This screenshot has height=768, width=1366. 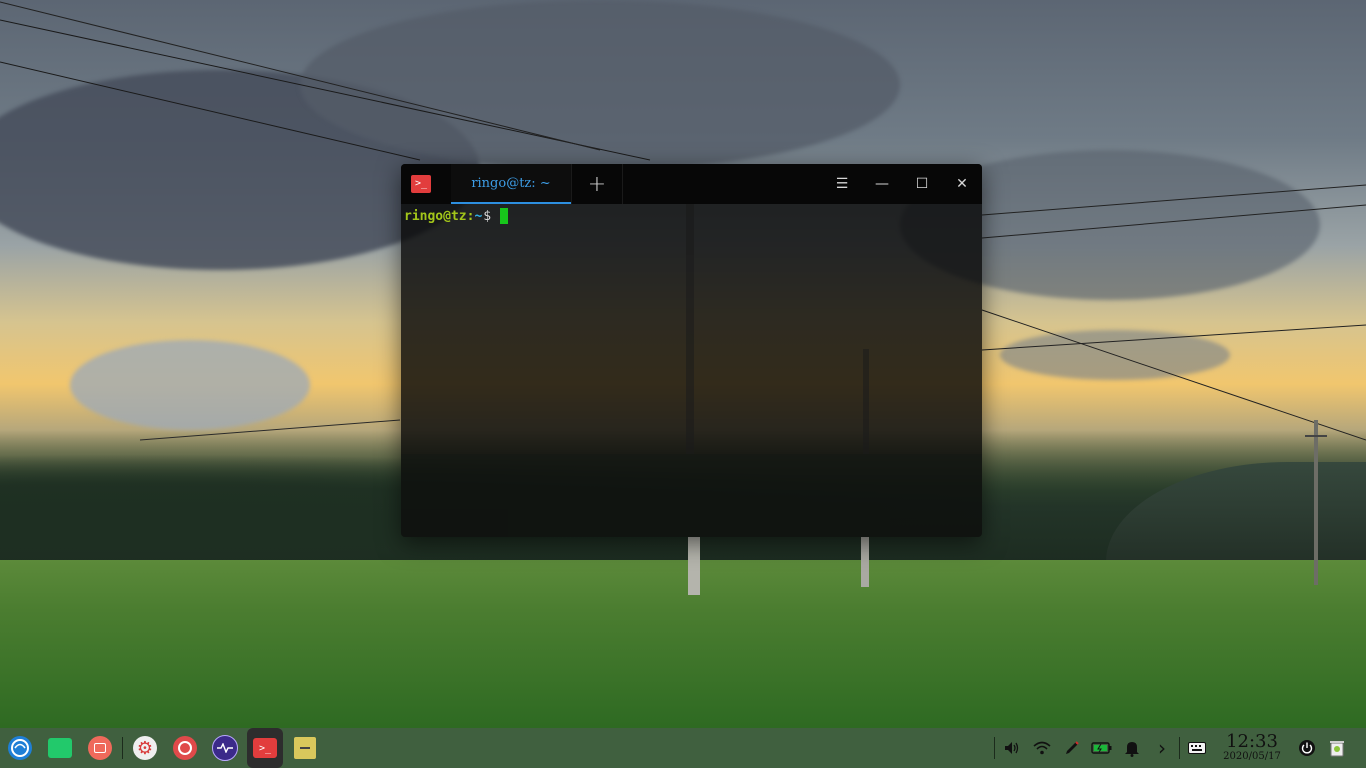 I want to click on minimize-icon: —, so click(x=882, y=184).